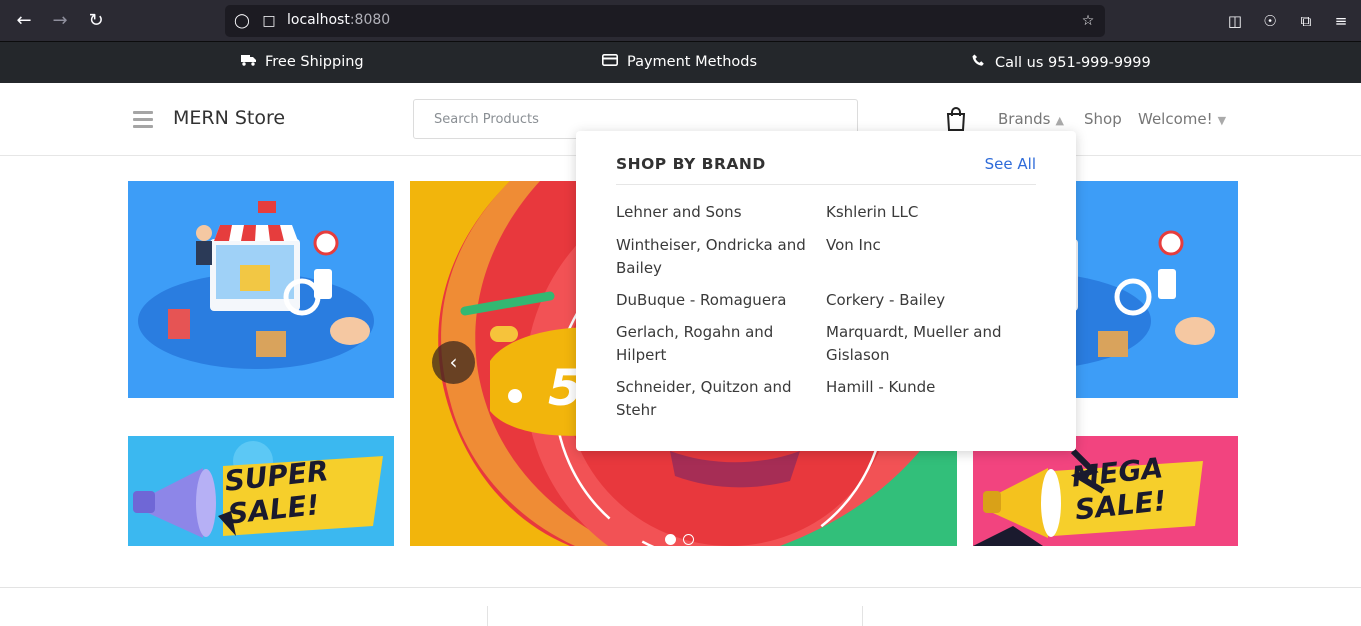 The image size is (1361, 626). I want to click on free-shipping: Free Shipping, so click(302, 62).